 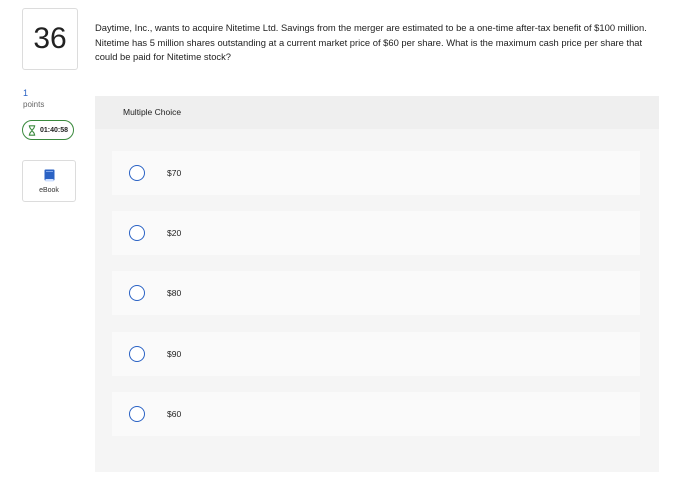 I want to click on hourglass-icon, so click(x=32, y=130).